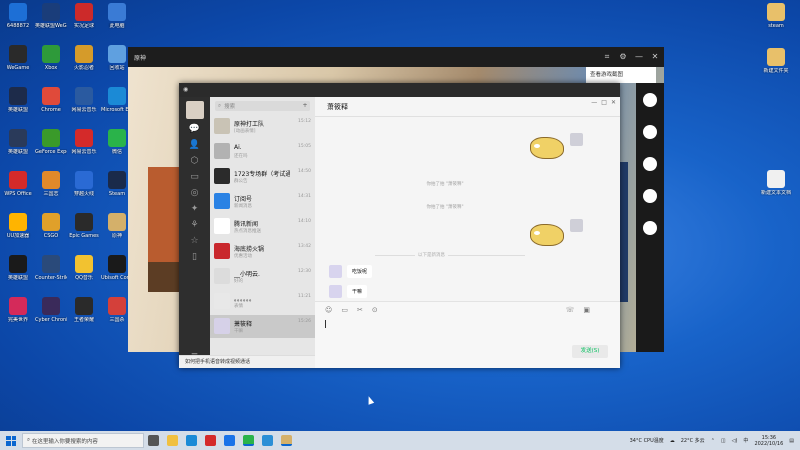 Image resolution: width=800 pixels, height=450 pixels. I want to click on moments-nav-icon: ◎, so click(194, 193).